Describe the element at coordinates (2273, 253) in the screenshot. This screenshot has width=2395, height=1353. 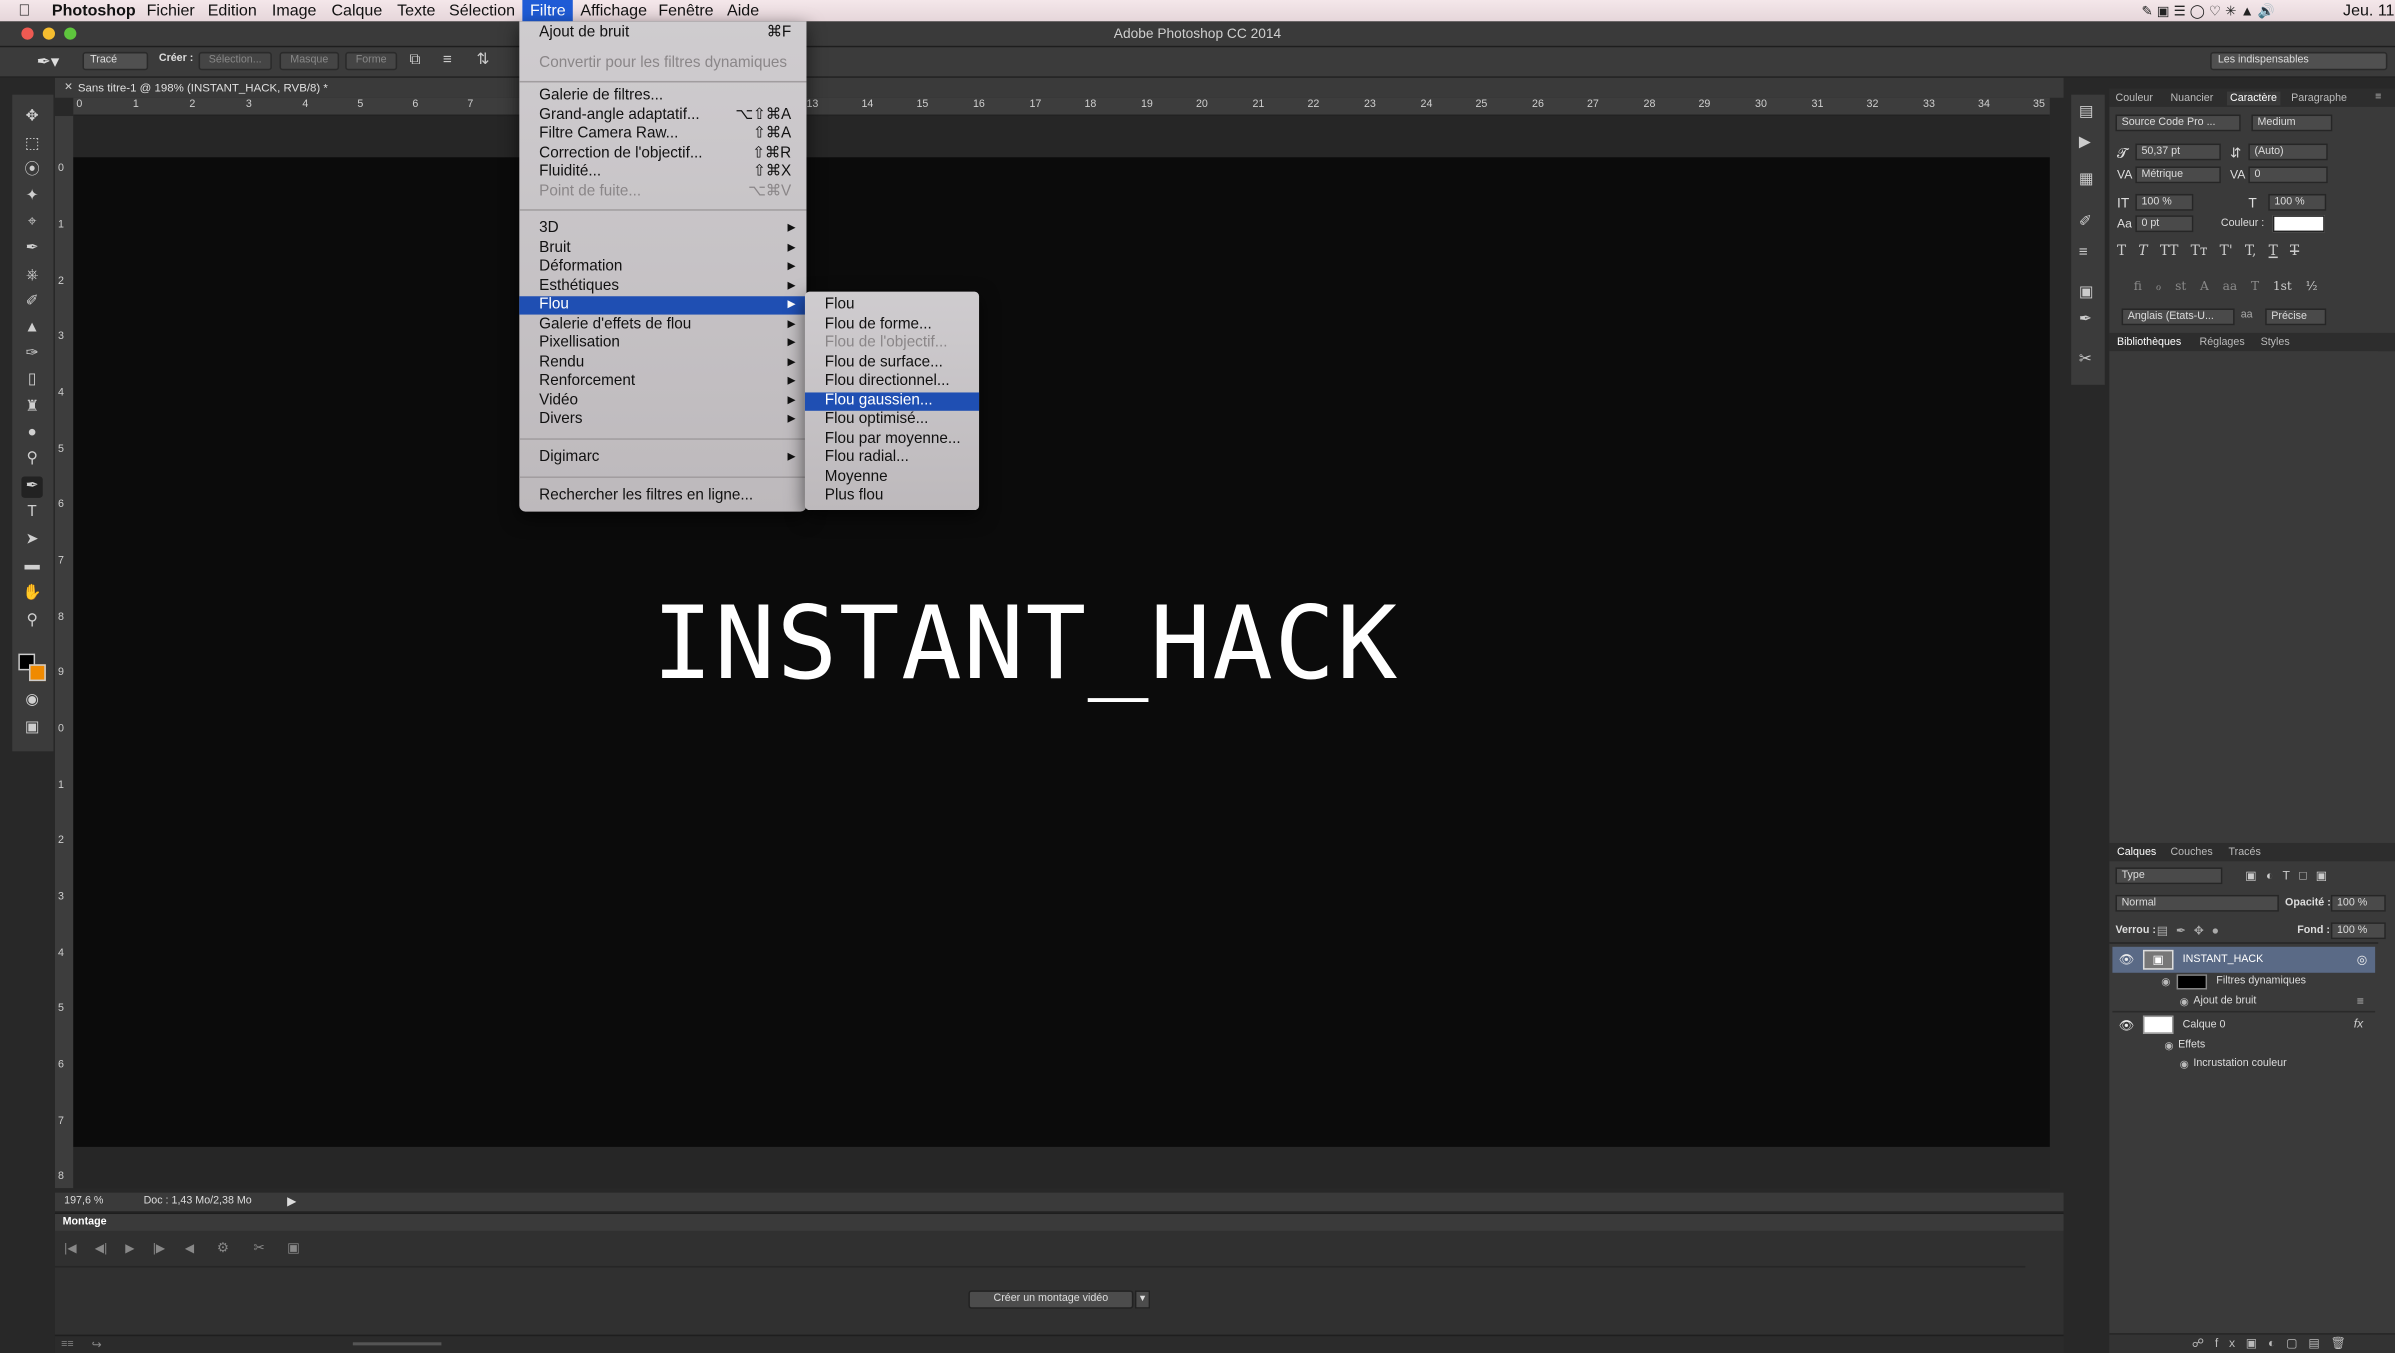
I see `underline-button: T` at that location.